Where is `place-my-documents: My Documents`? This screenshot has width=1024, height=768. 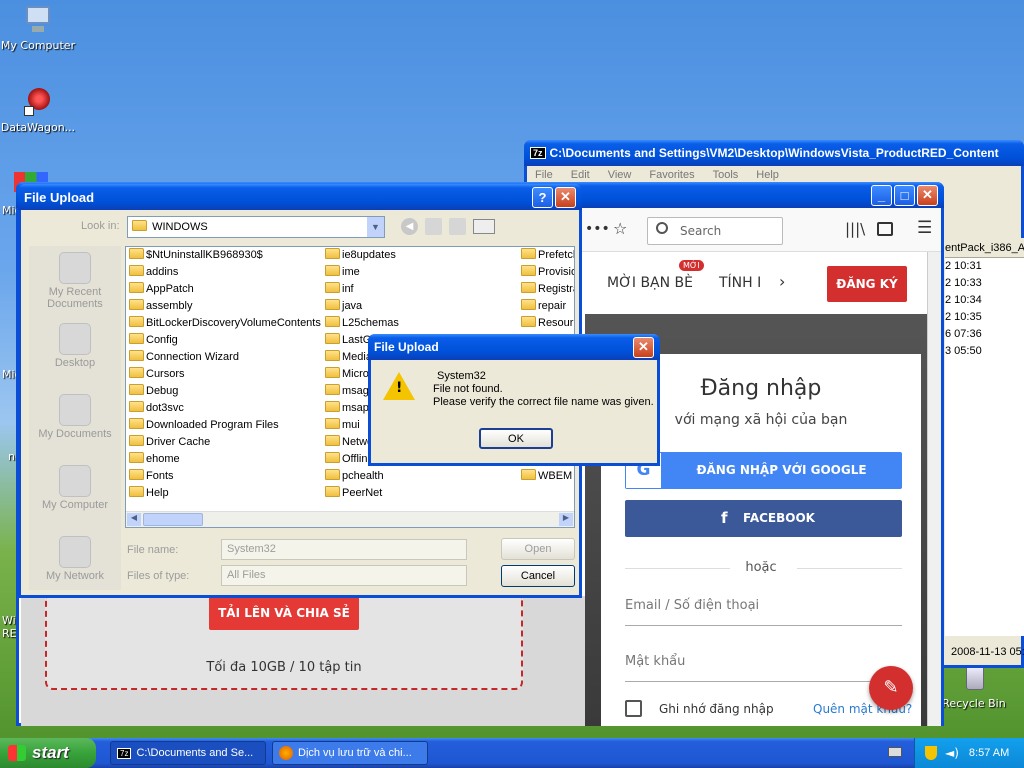
place-my-documents: My Documents is located at coordinates (75, 423).